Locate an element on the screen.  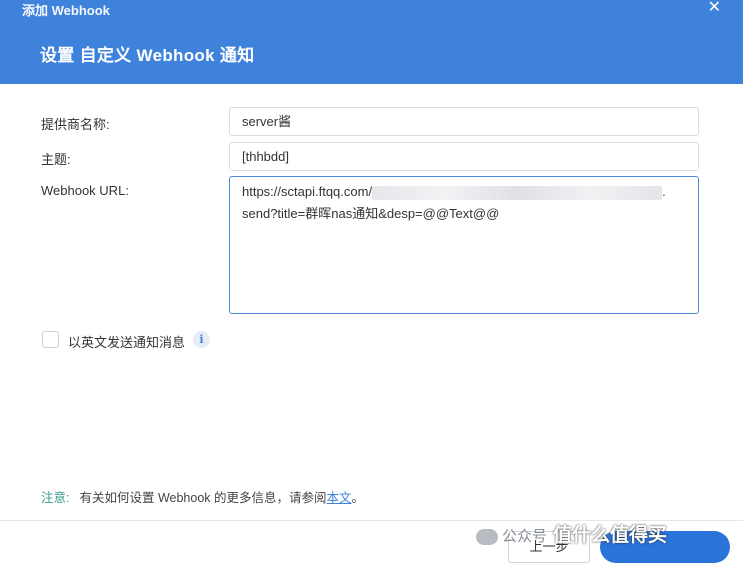
webhook-url-label: Webhook URL: is located at coordinates (85, 190).